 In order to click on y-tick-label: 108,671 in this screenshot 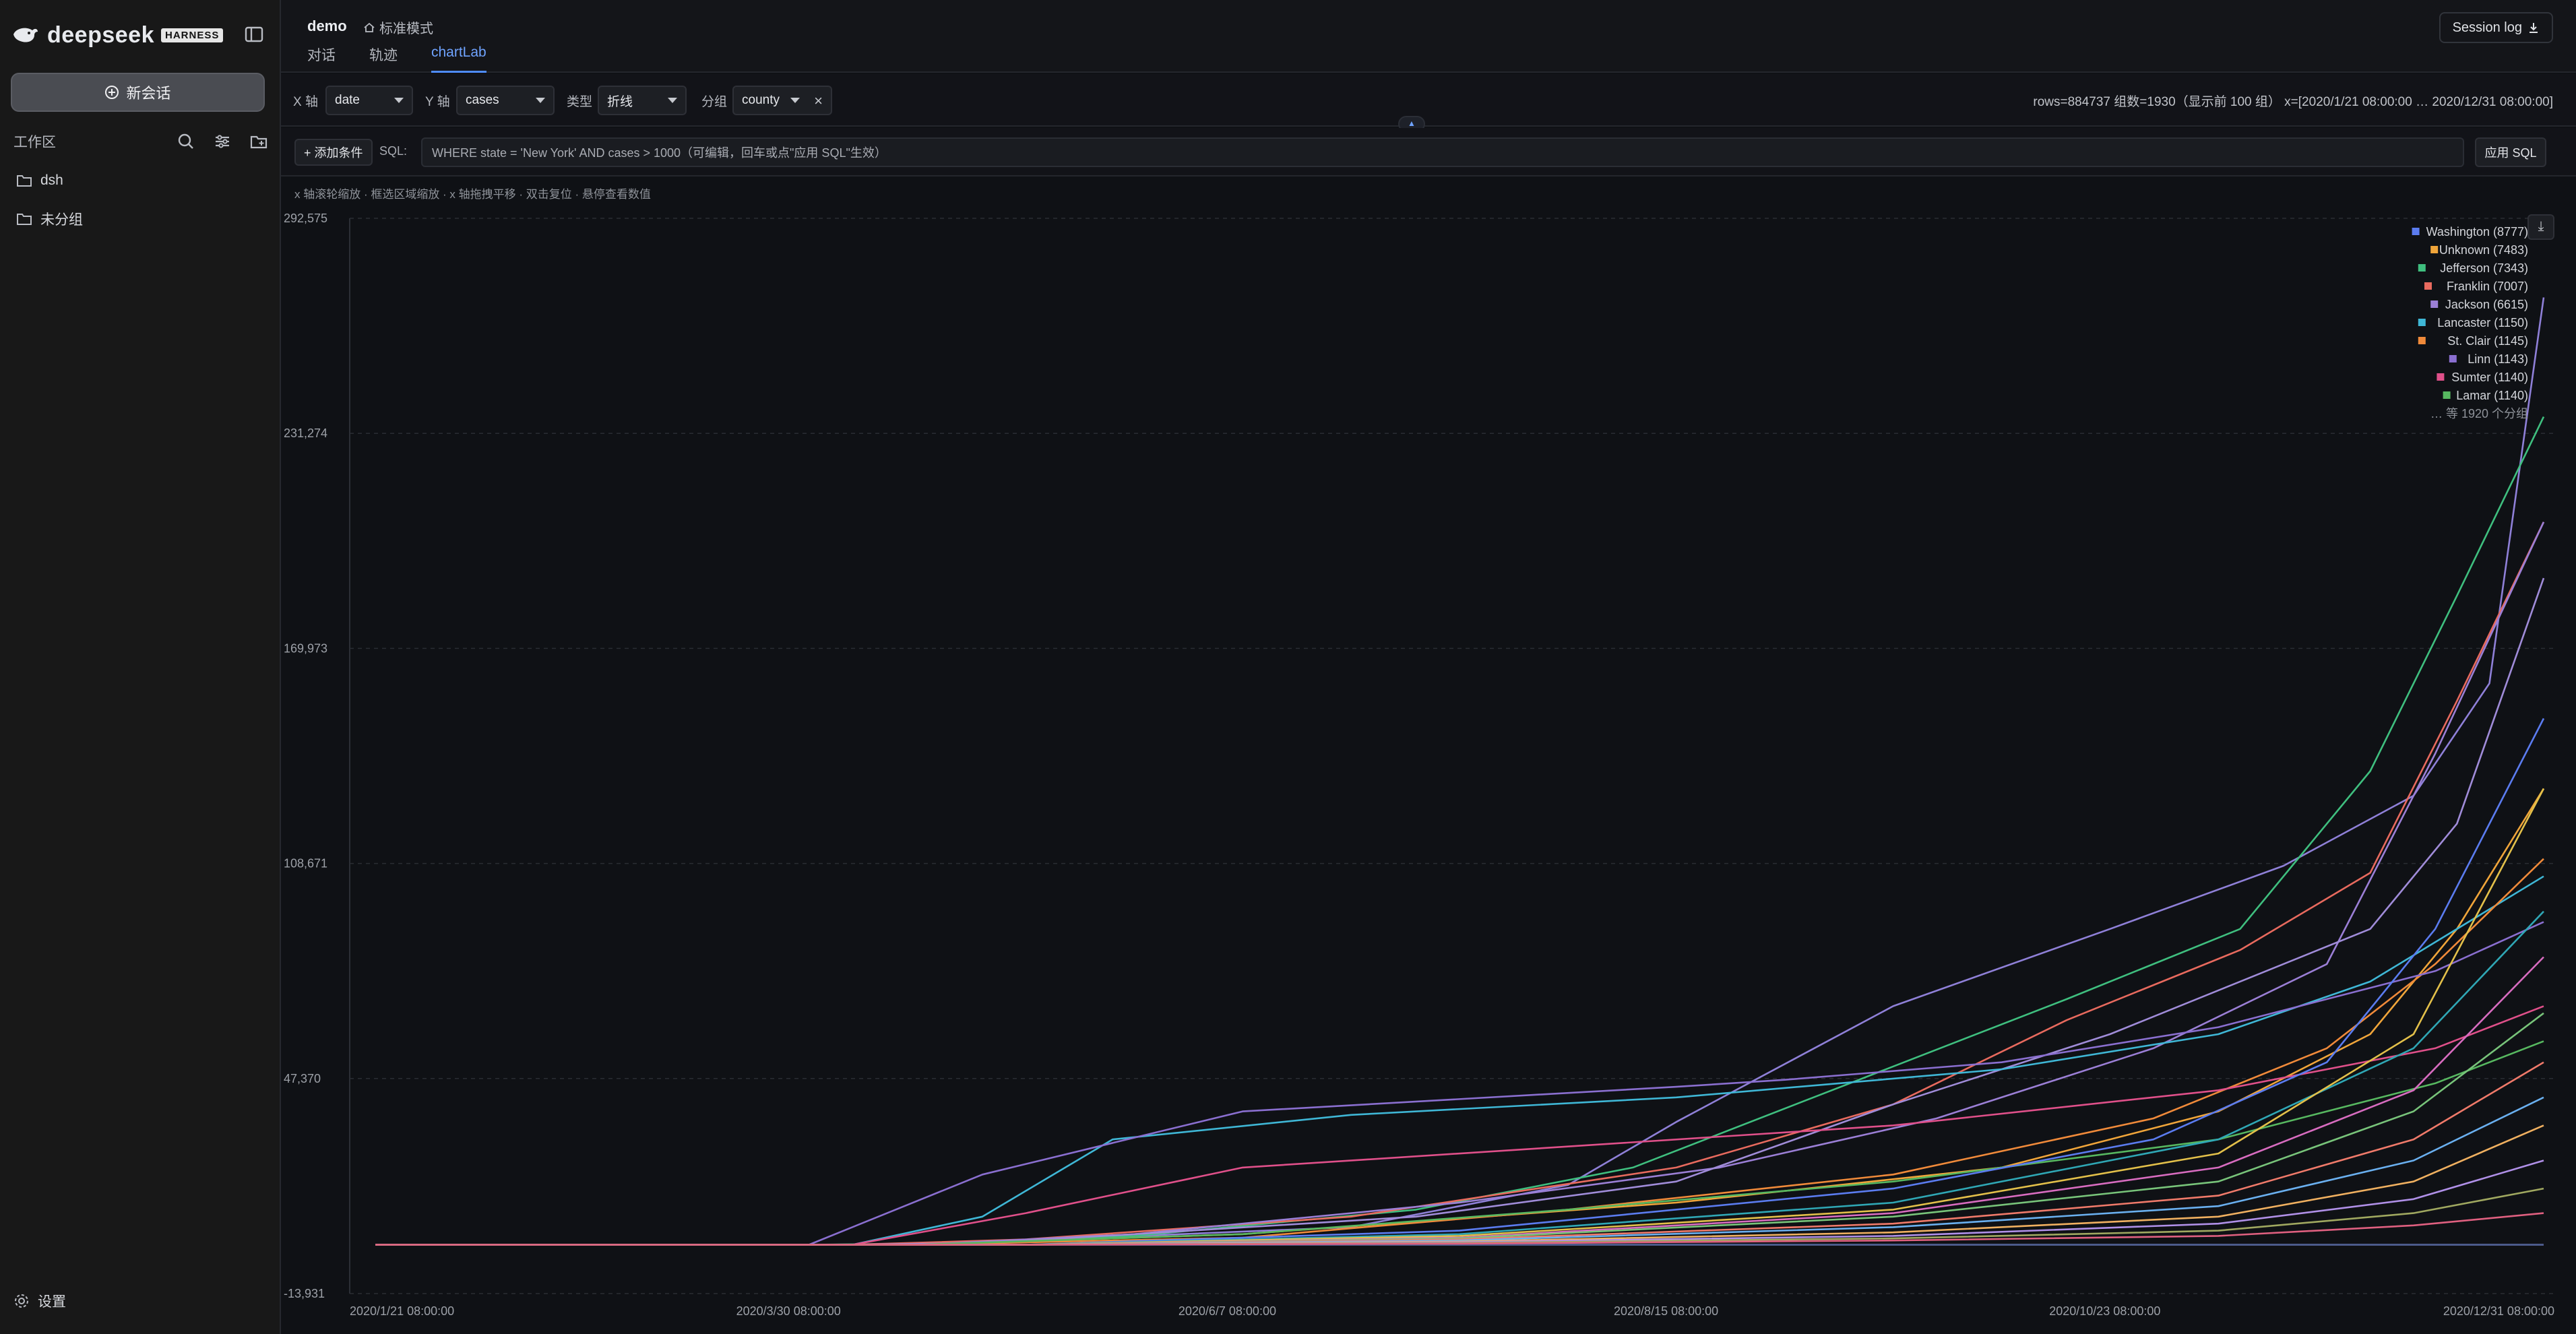, I will do `click(305, 864)`.